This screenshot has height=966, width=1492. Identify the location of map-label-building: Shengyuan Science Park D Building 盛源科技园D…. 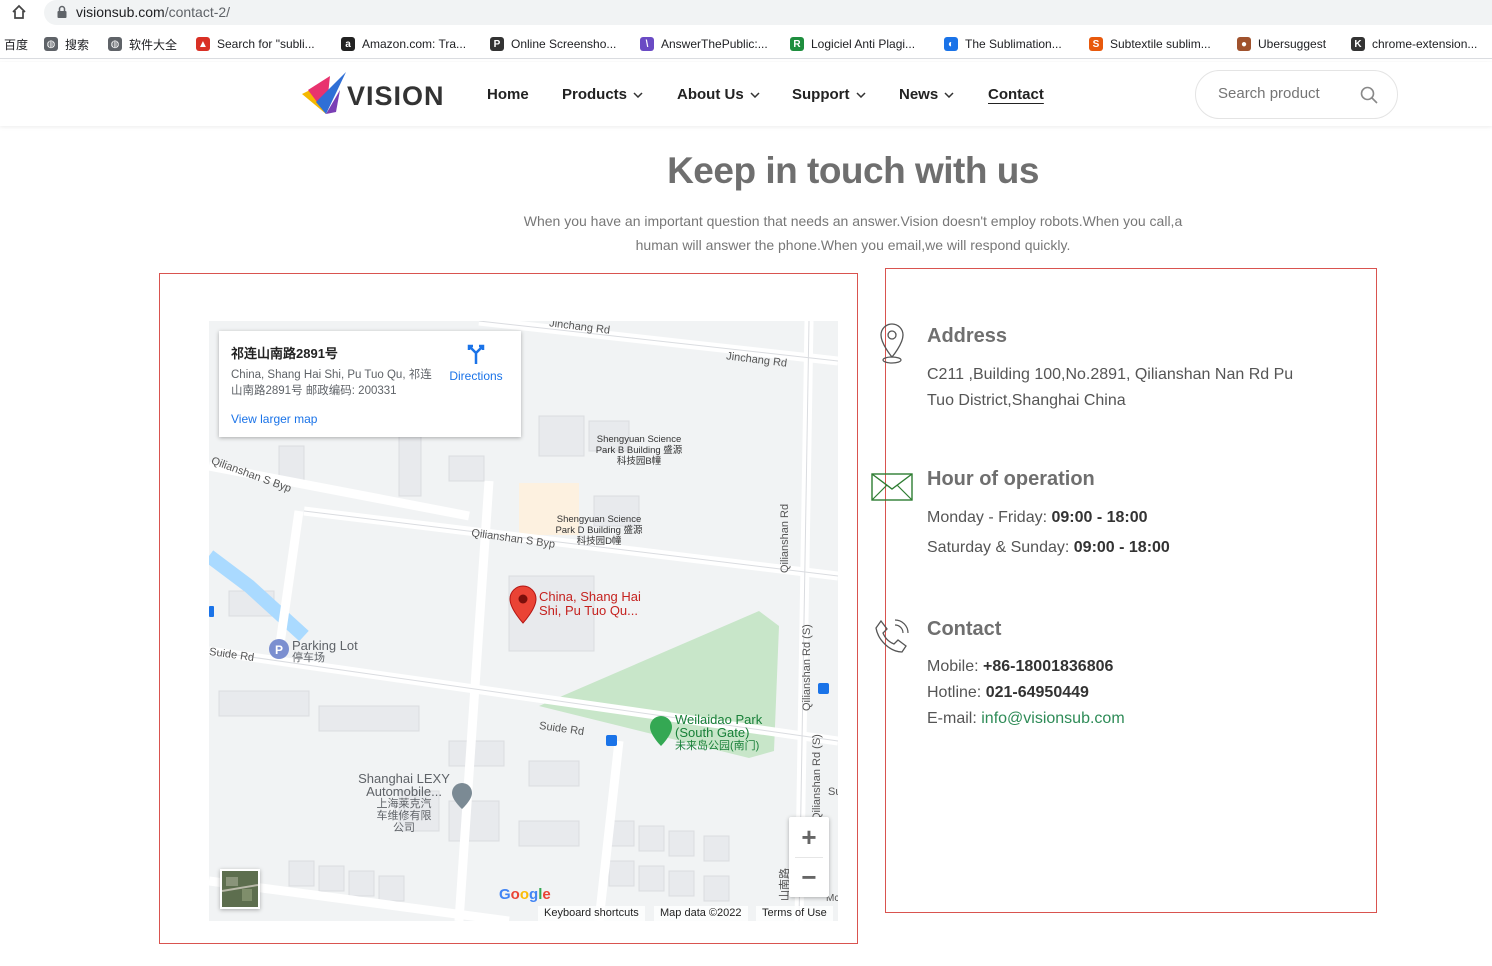
(599, 530).